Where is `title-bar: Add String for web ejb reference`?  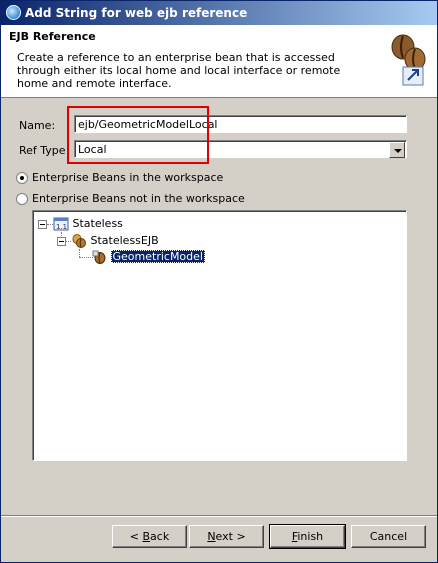
title-bar: Add String for web ejb reference is located at coordinates (219, 13).